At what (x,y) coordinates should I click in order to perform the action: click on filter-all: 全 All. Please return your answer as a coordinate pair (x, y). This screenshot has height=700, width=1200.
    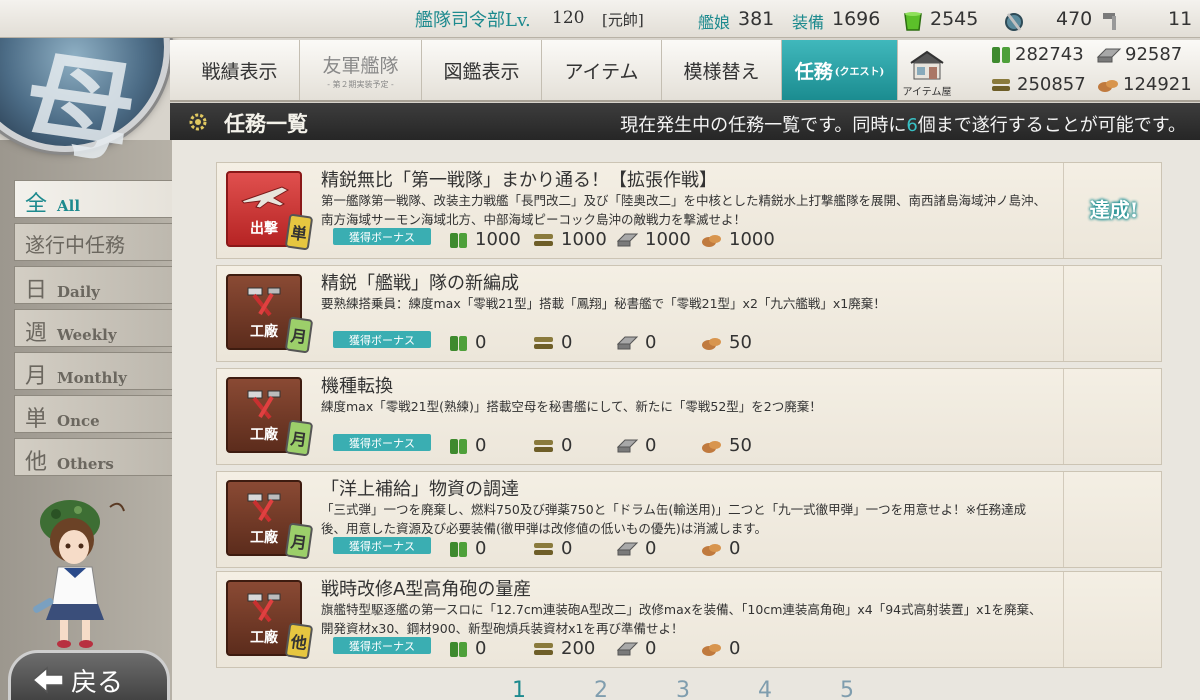
    Looking at the image, I should click on (93, 199).